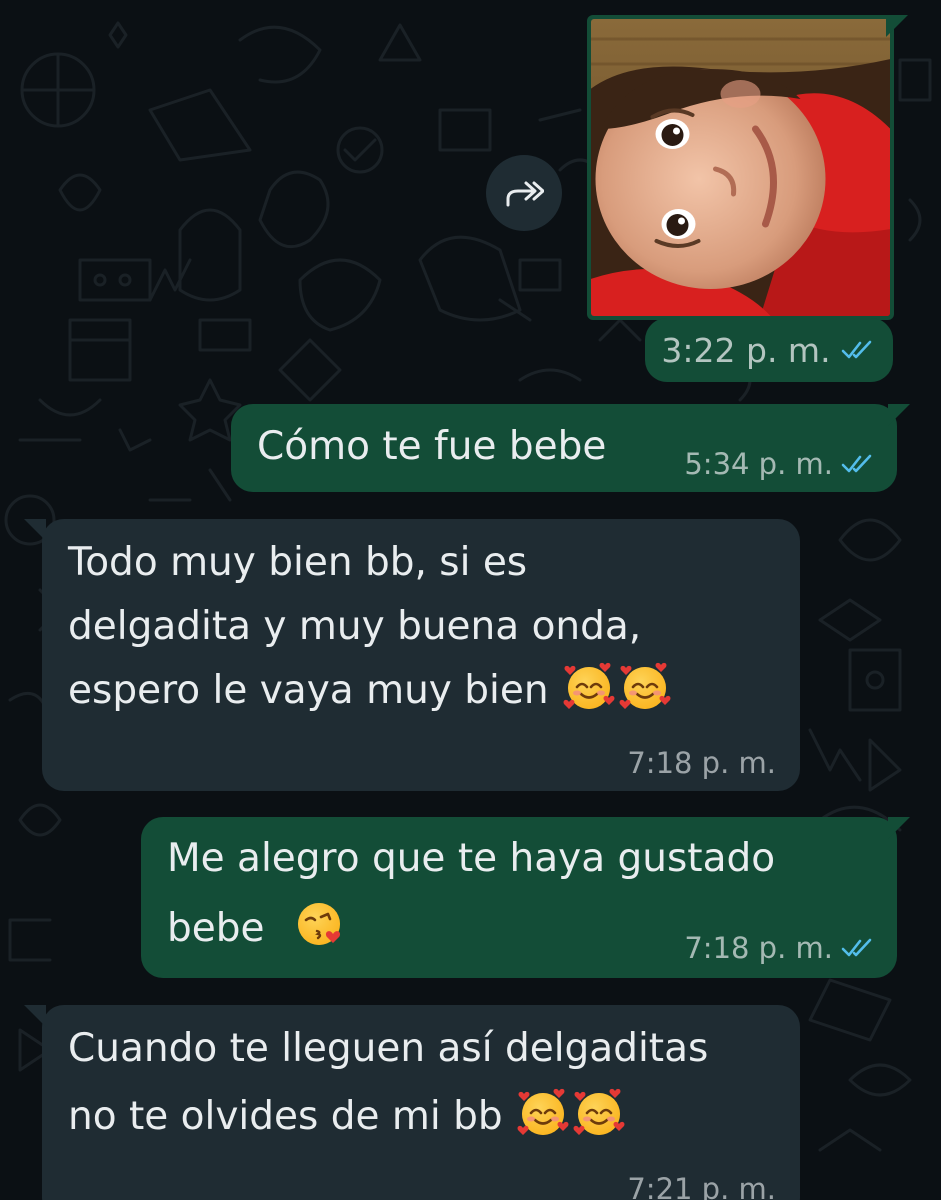  I want to click on forward-icon, so click(525, 194).